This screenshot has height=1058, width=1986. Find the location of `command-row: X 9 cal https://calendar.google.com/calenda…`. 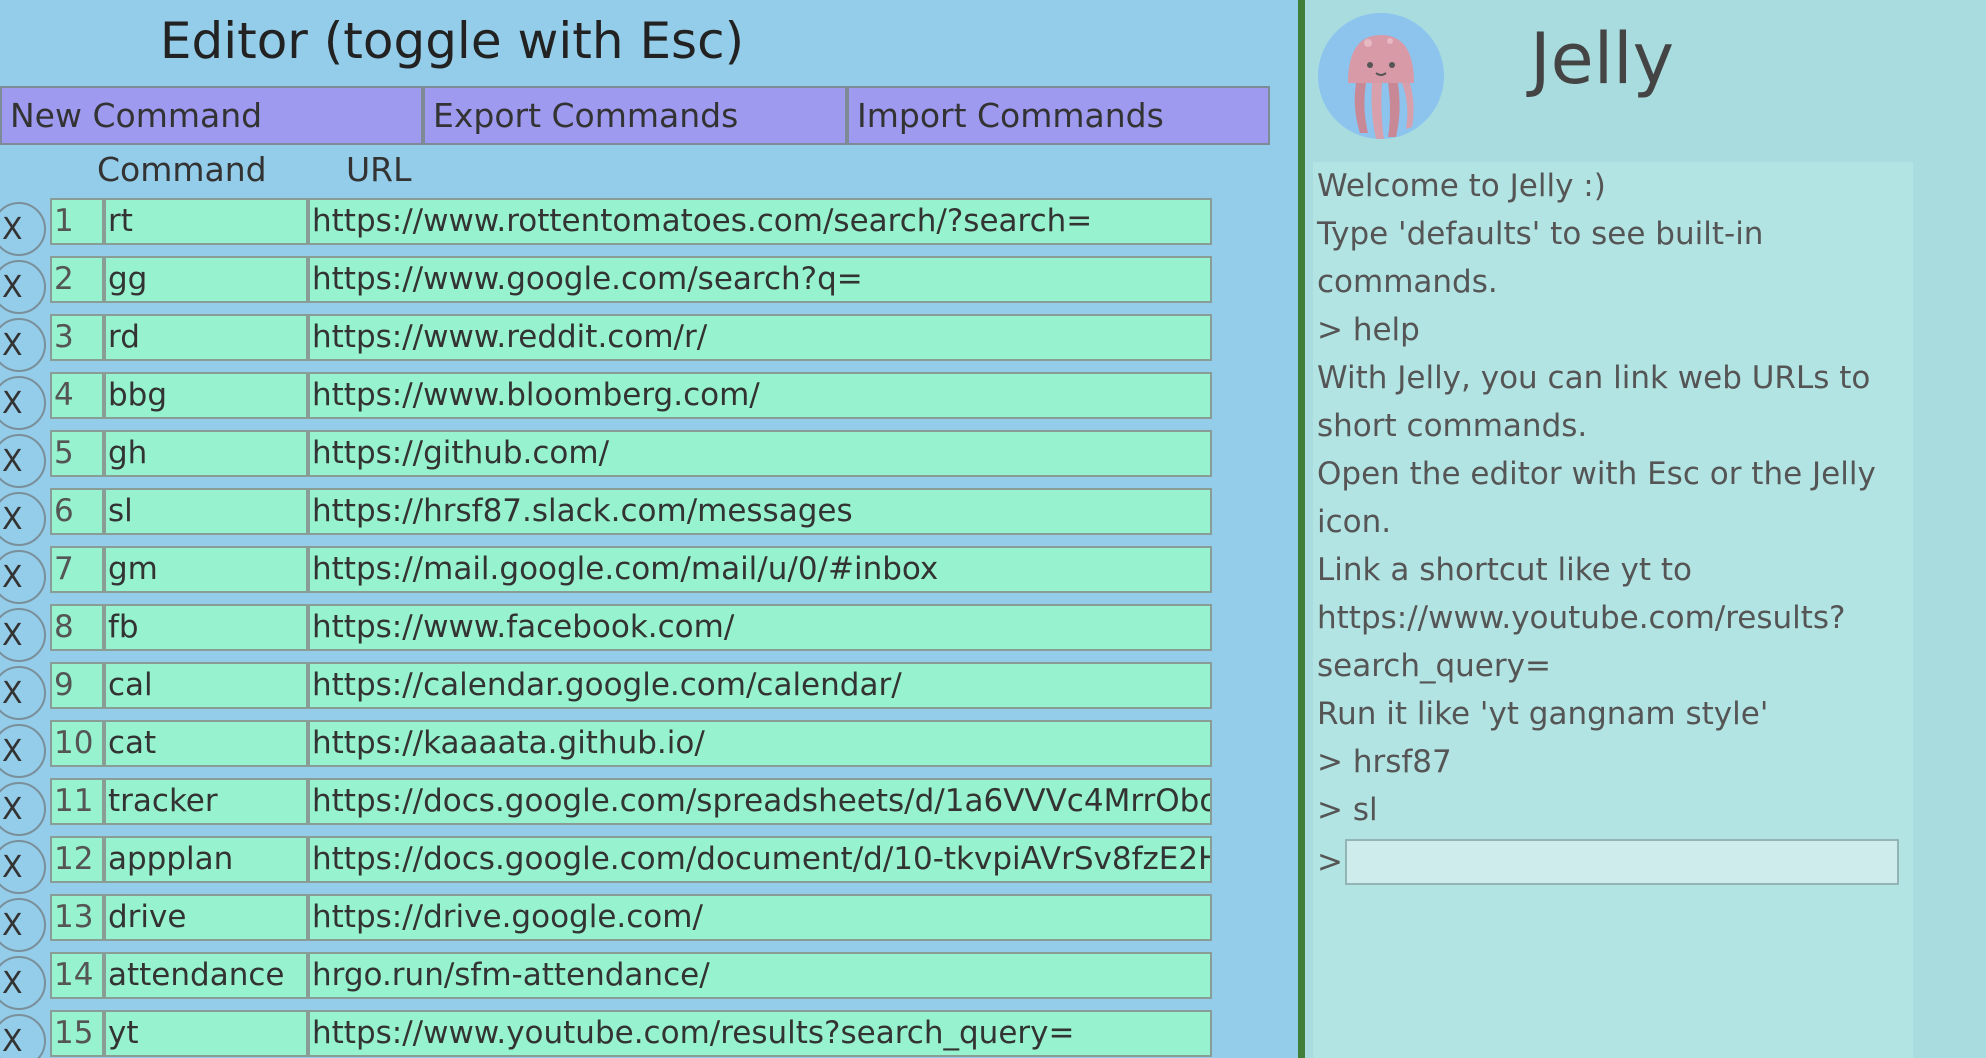

command-row: X 9 cal https://calendar.google.com/calenda… is located at coordinates (607, 691).